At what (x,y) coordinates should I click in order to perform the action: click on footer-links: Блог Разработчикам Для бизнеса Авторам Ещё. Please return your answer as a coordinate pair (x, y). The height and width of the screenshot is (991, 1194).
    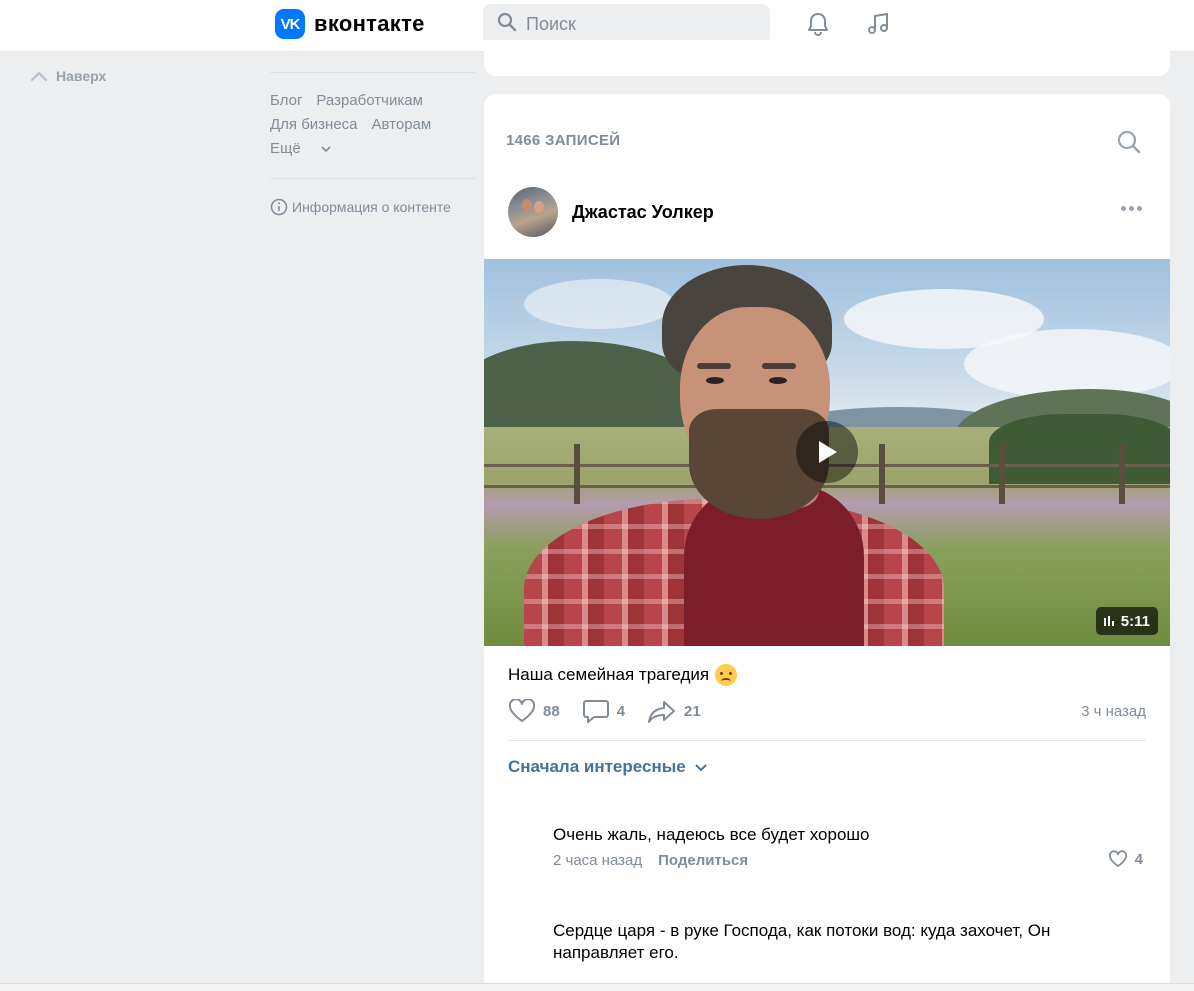
    Looking at the image, I should click on (373, 125).